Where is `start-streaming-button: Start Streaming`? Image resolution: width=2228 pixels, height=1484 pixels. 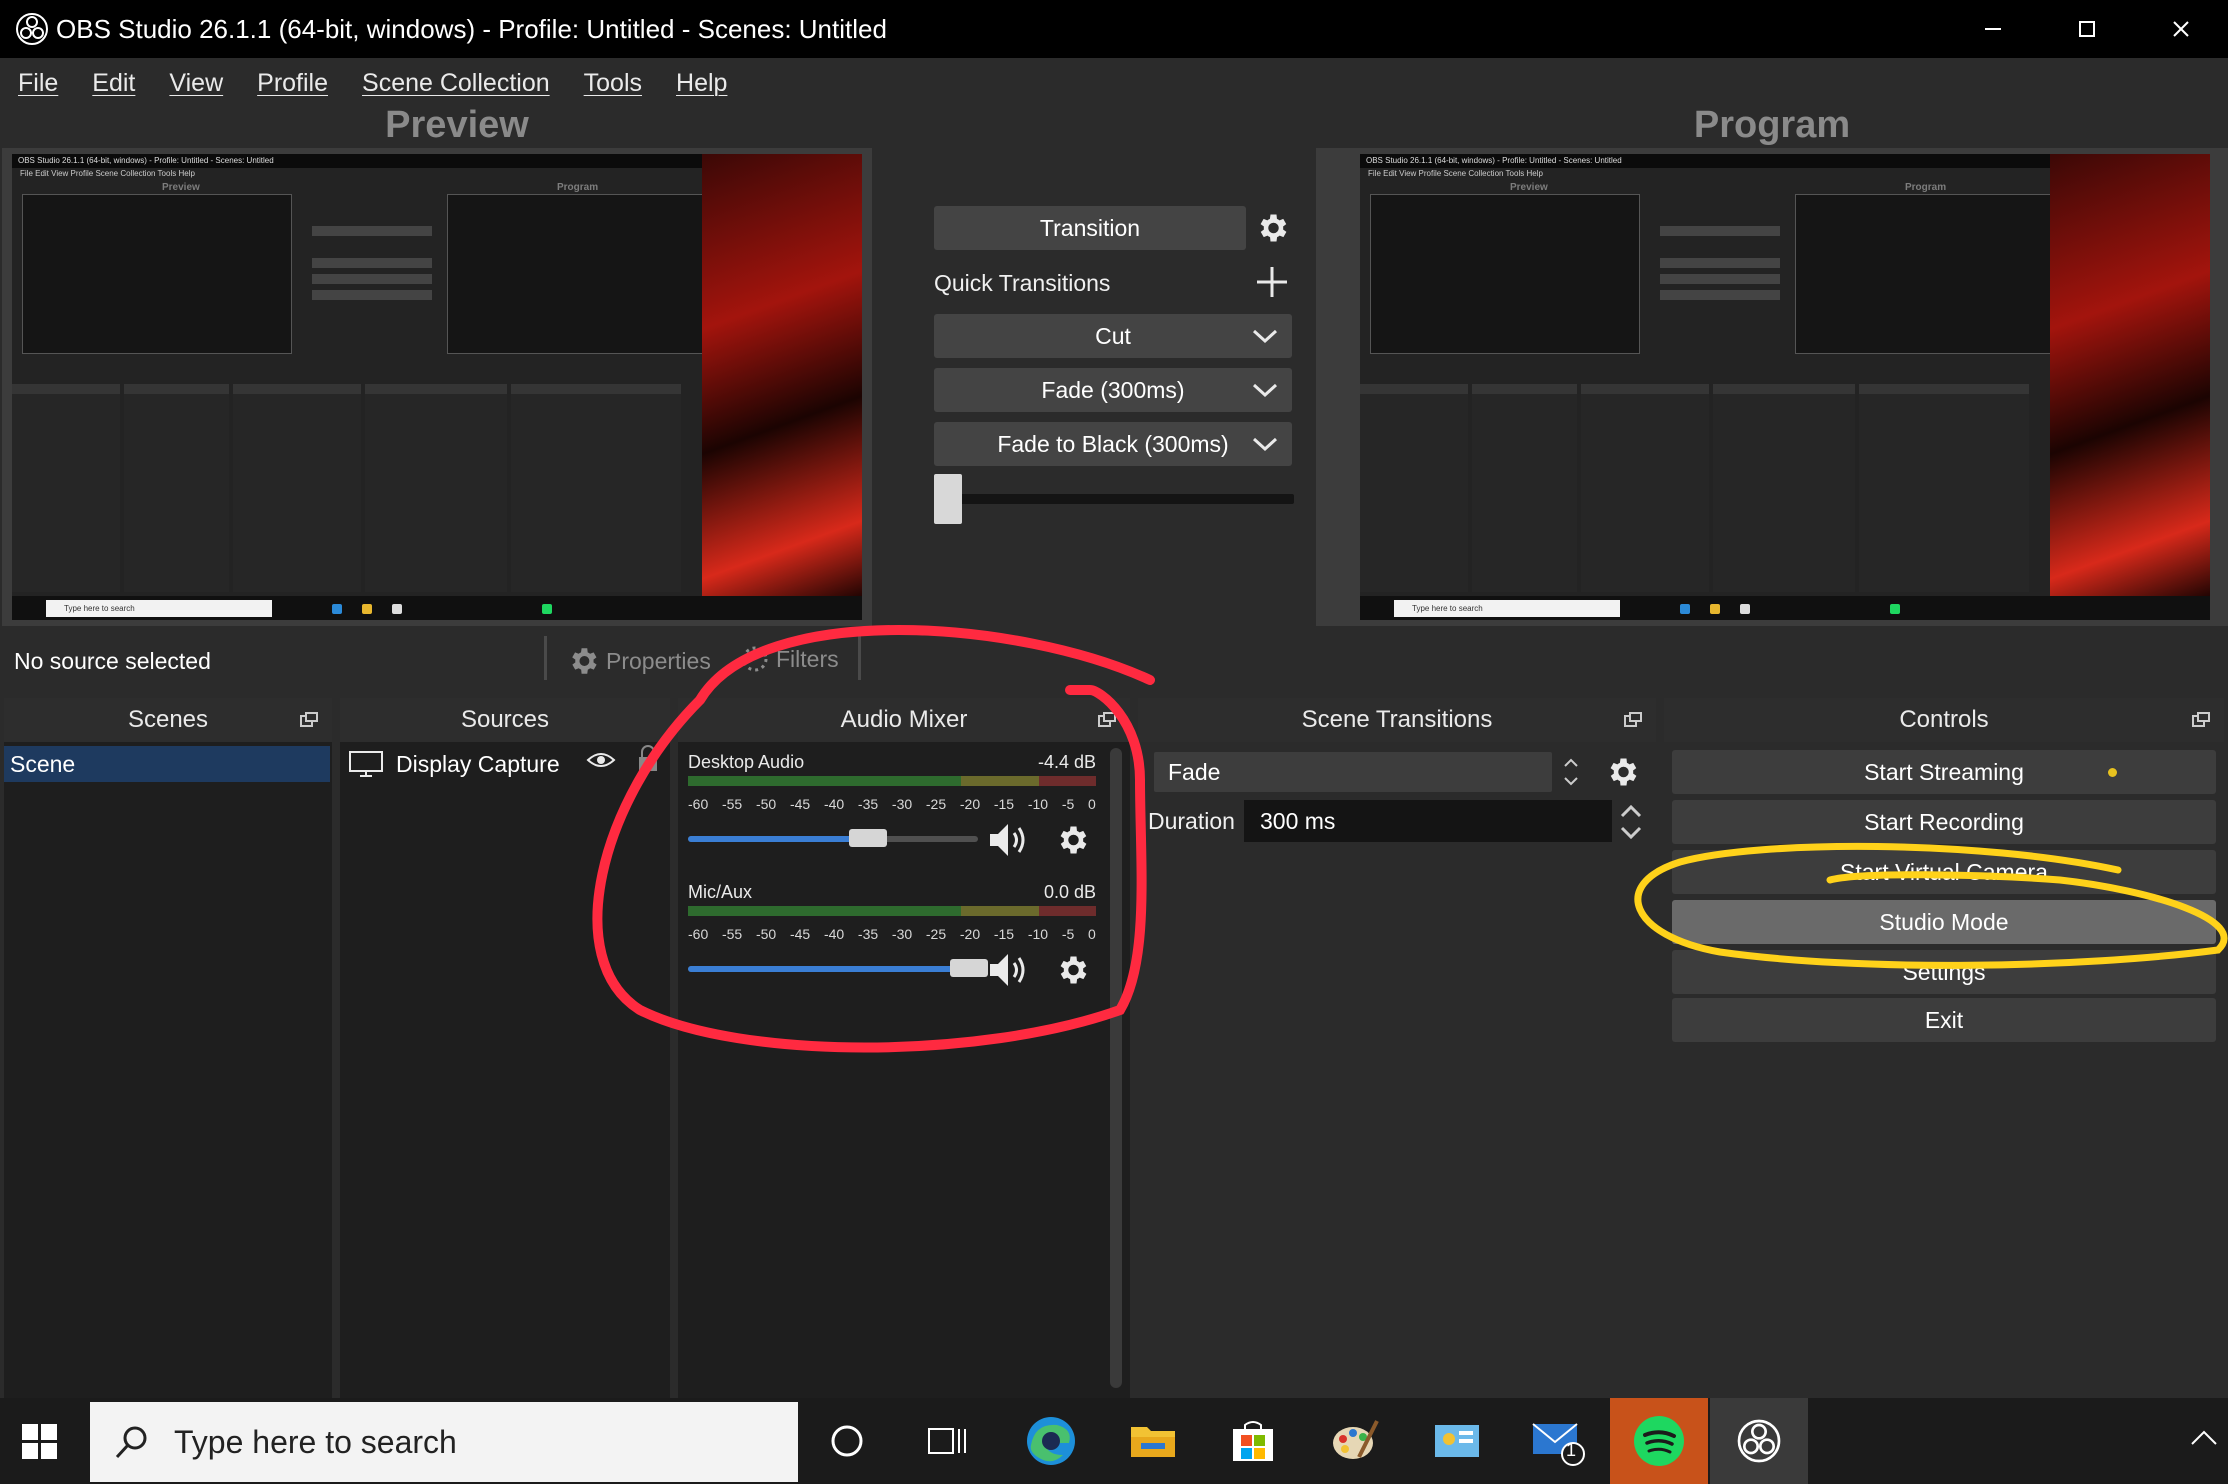 start-streaming-button: Start Streaming is located at coordinates (1944, 772).